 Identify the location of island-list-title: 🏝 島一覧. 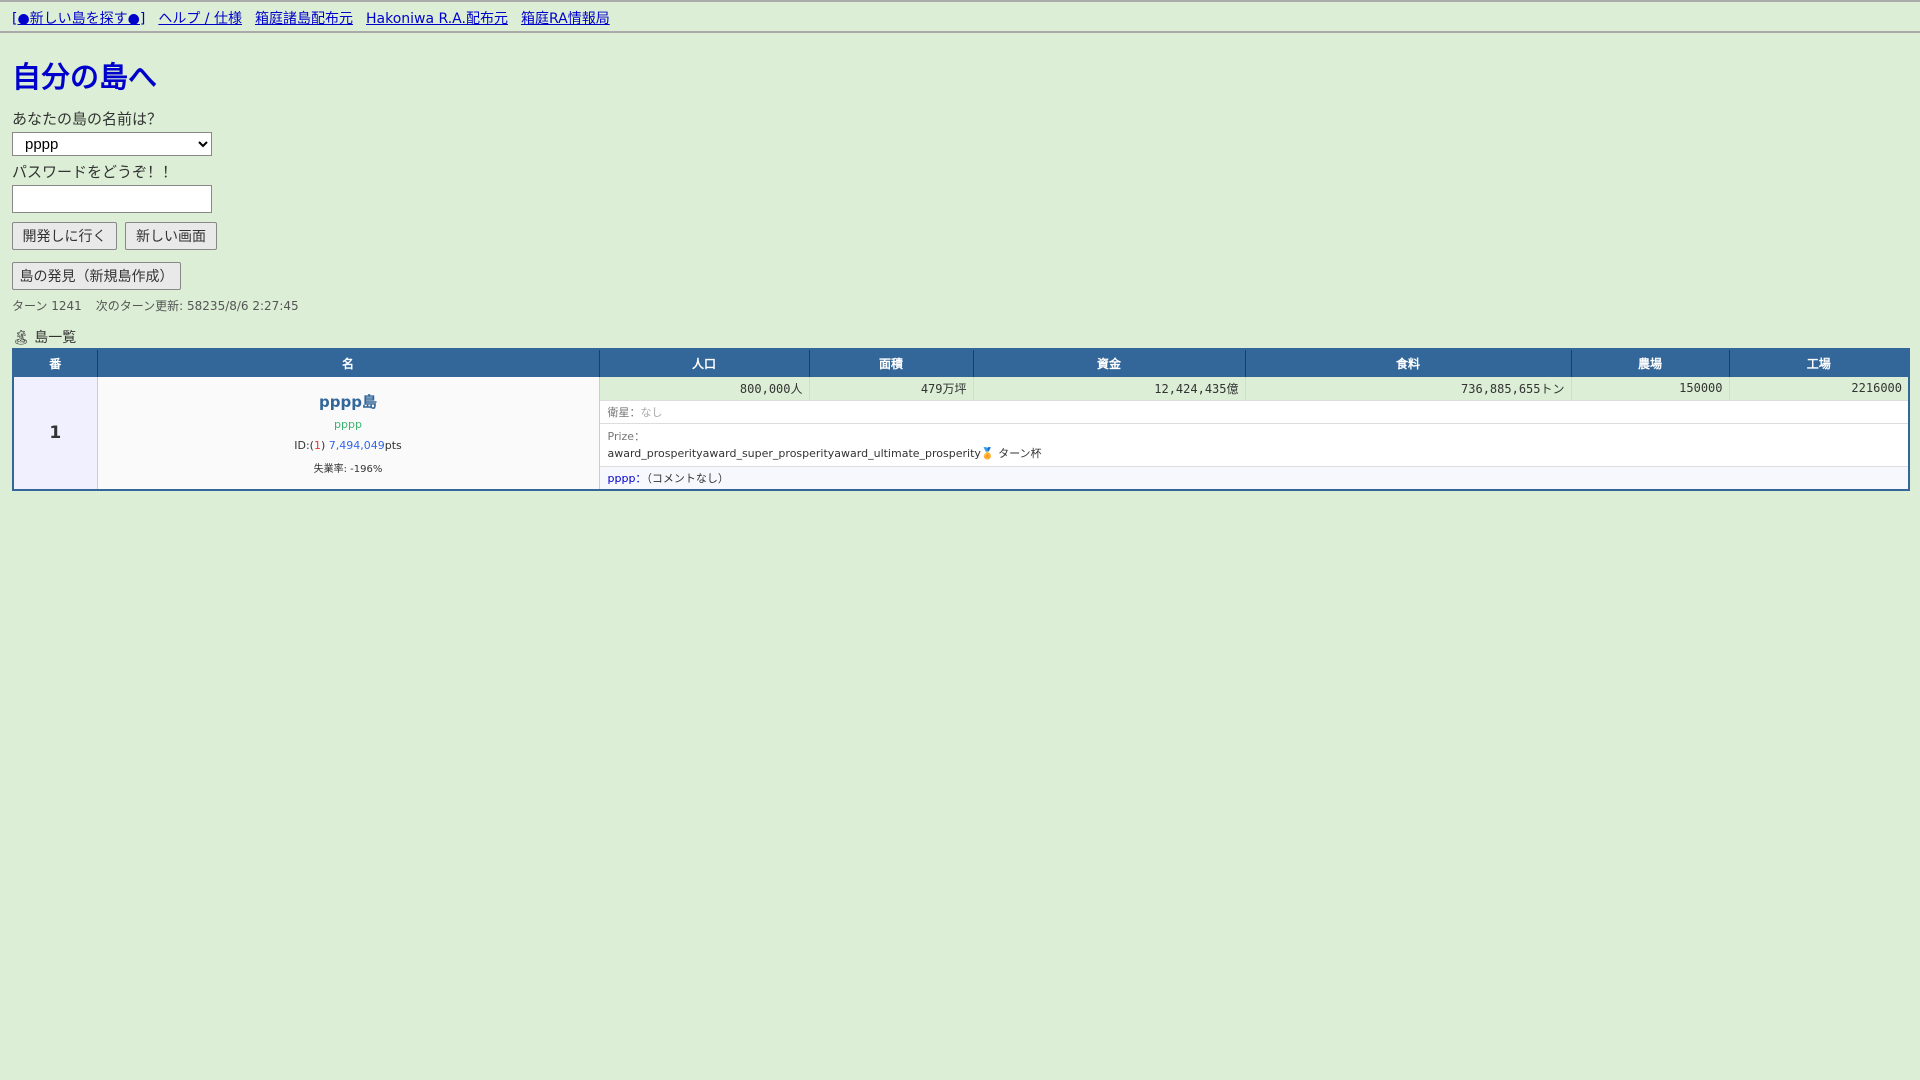
(44, 337).